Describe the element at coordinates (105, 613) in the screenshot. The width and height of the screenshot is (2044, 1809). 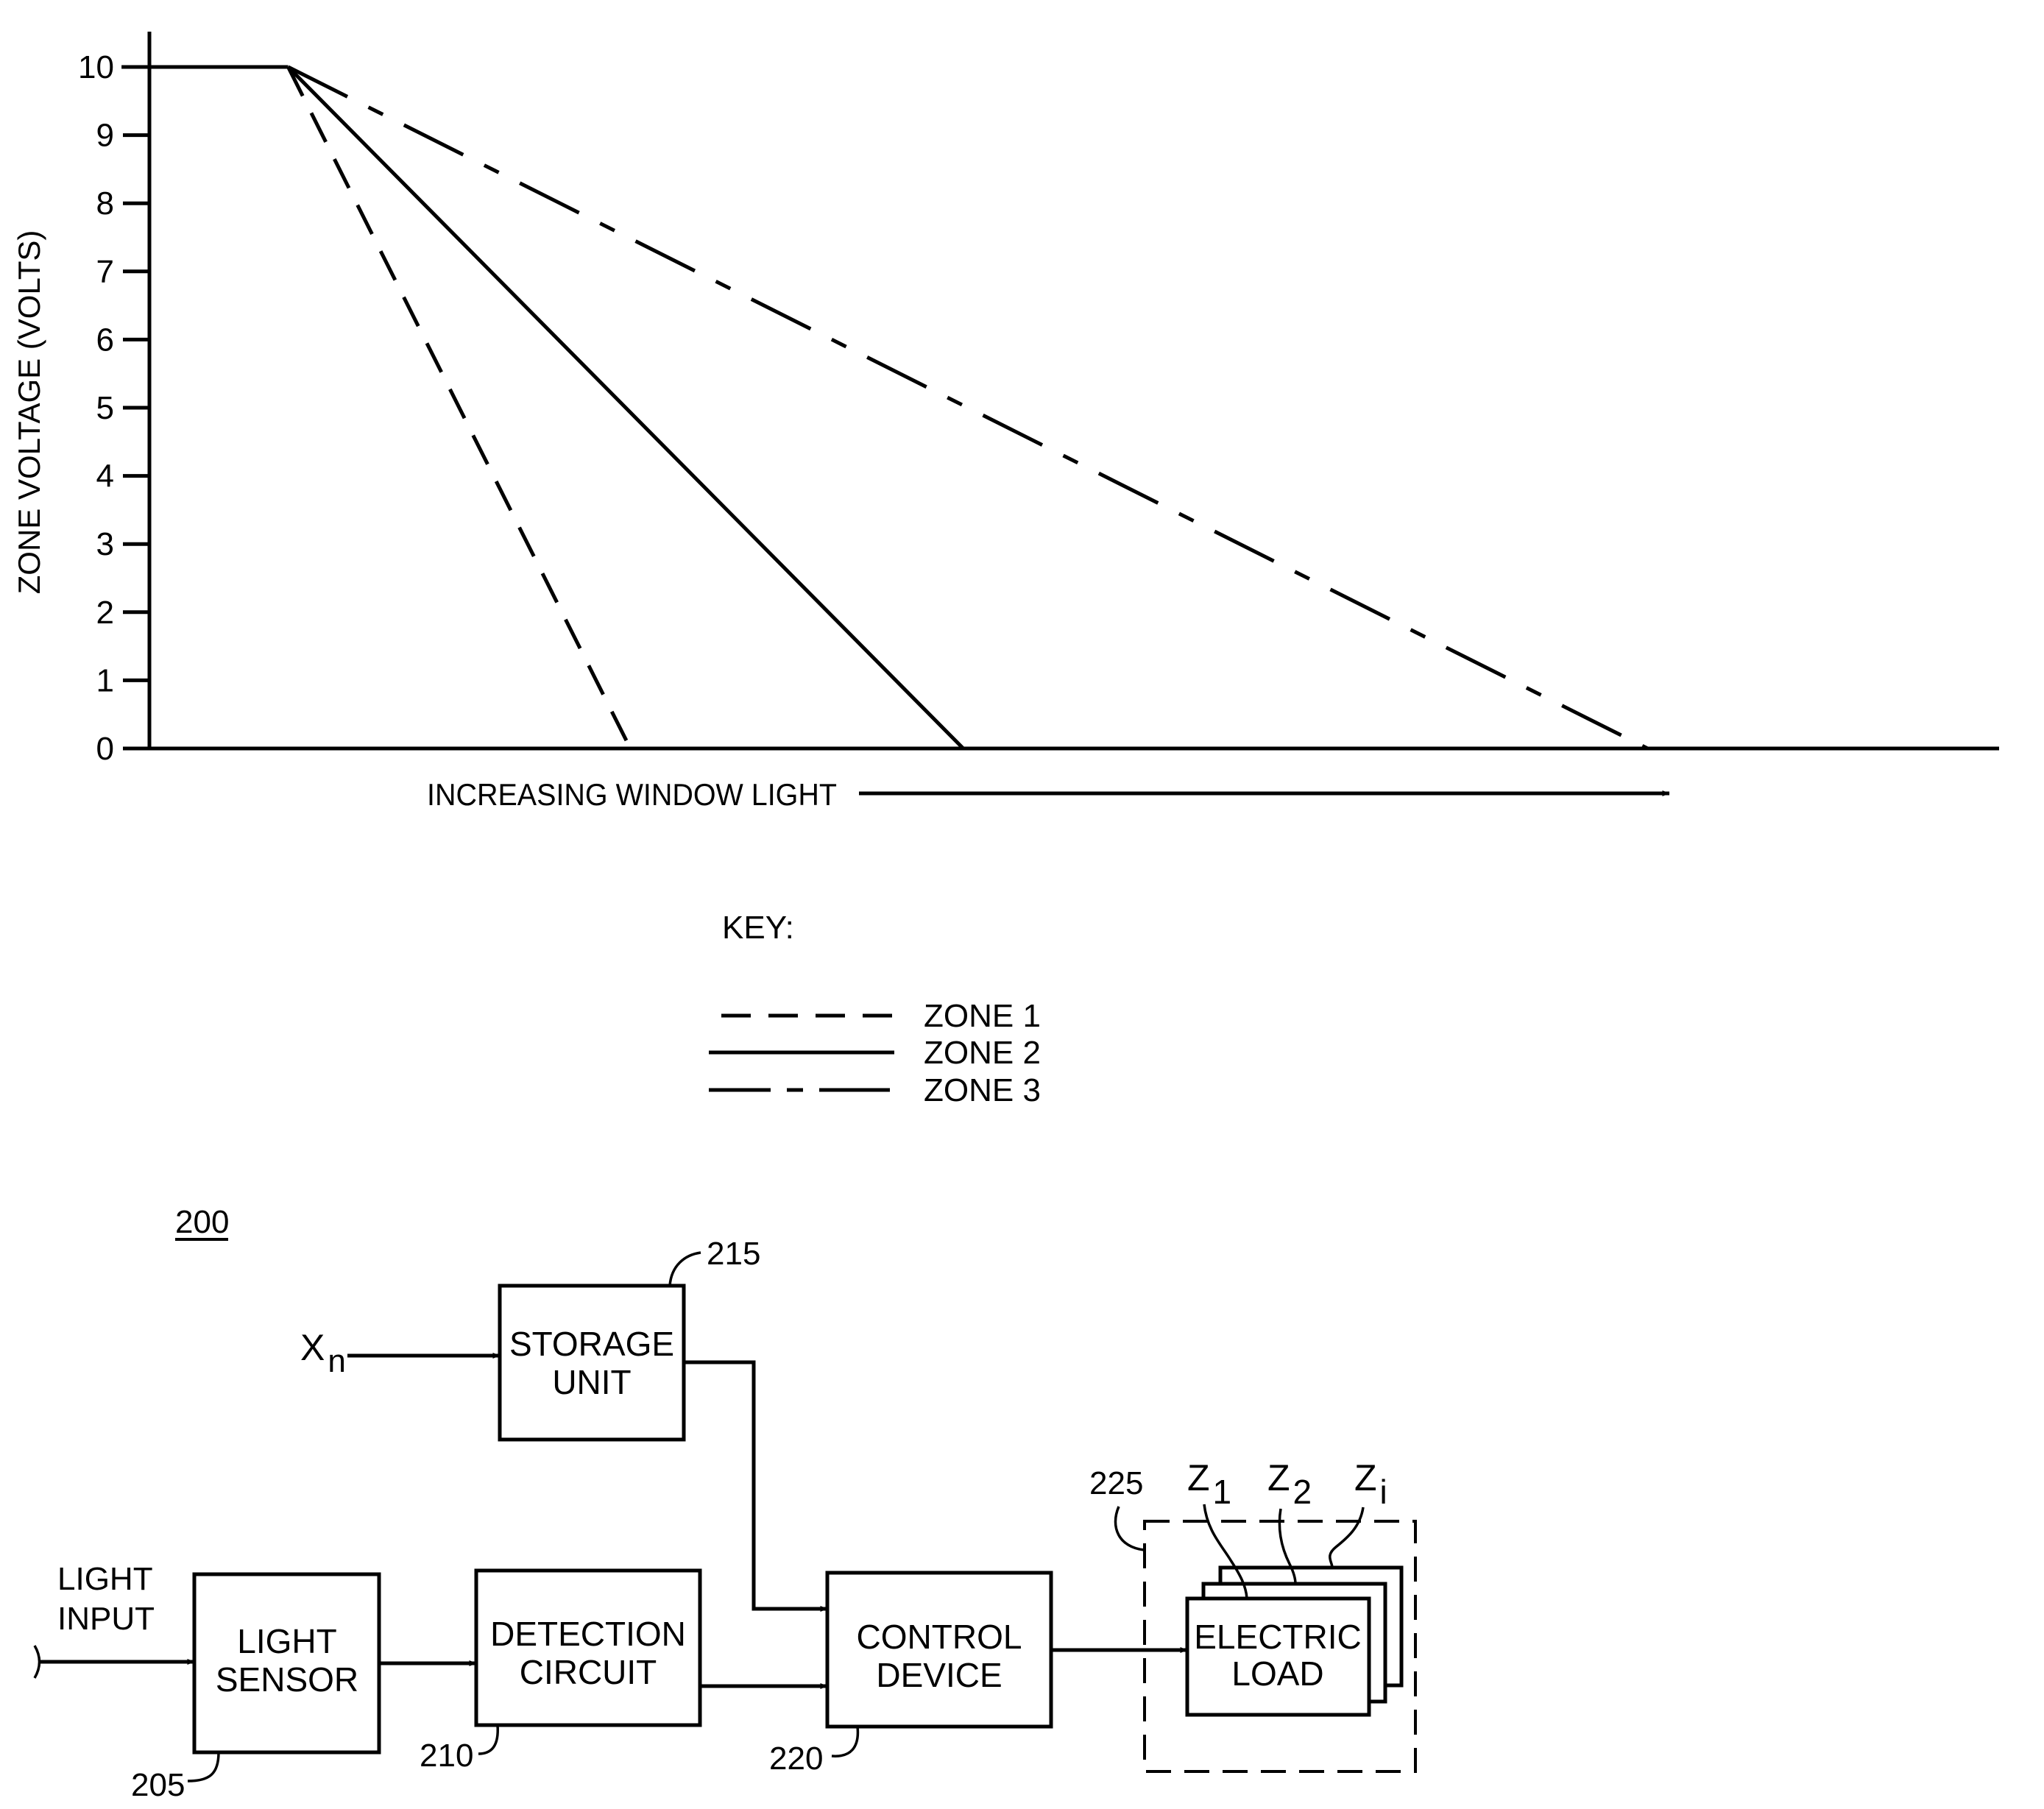
I see `y-tick-label-2: 2` at that location.